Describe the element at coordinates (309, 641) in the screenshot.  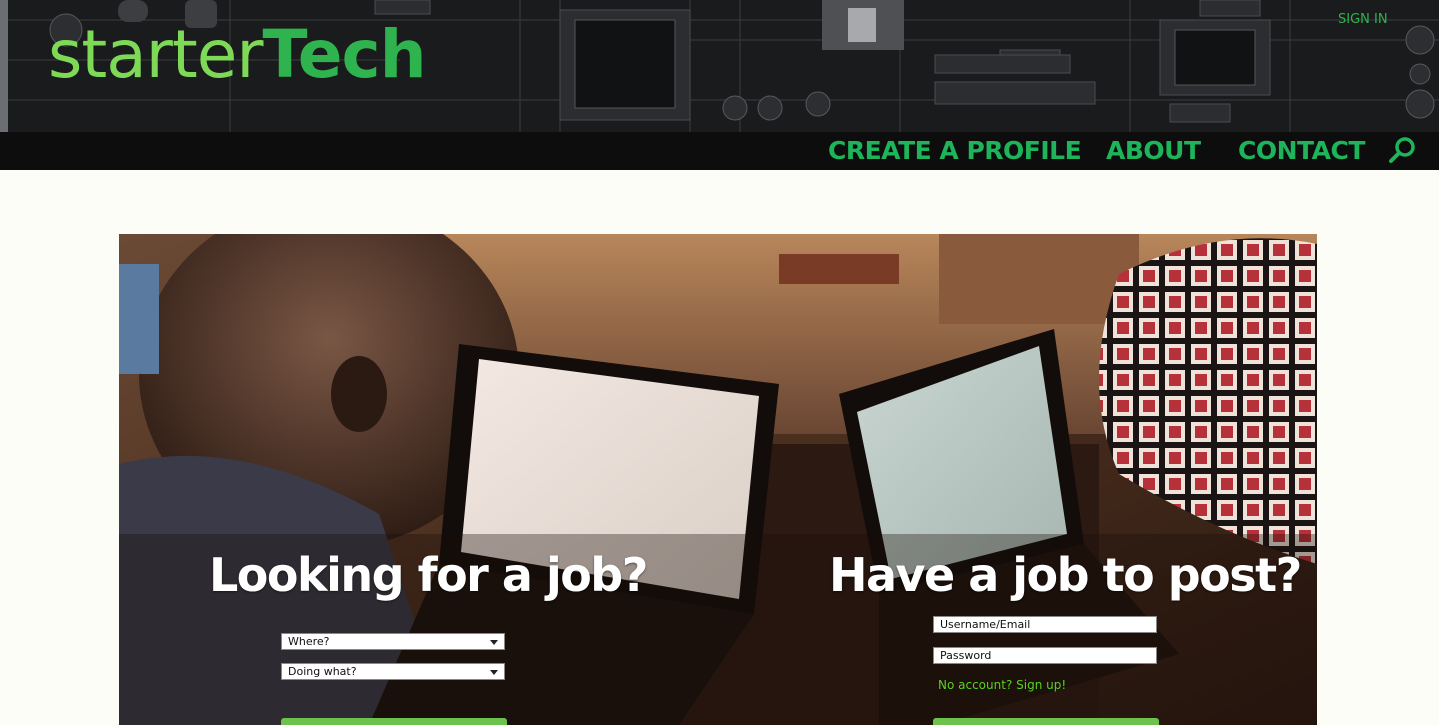
I see `where-select-value: Where?` at that location.